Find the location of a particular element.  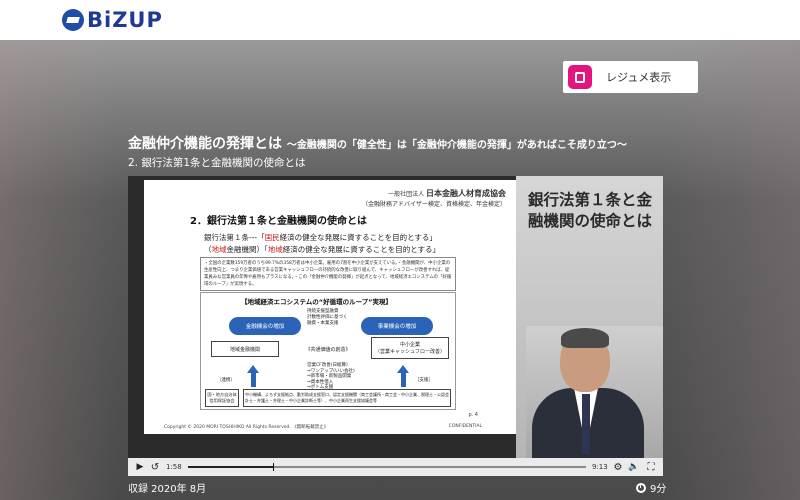

financing-note: 持続支援型融資 計数性評価に基づく 融資・本業支援 is located at coordinates (327, 317).